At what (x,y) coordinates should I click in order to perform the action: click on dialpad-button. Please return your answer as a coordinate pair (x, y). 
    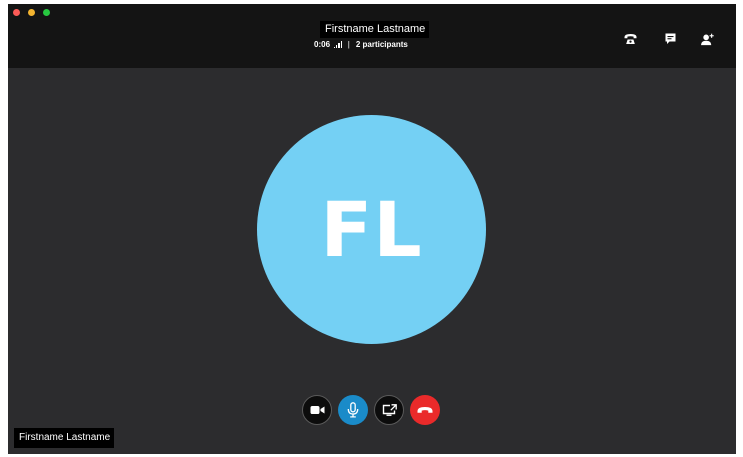
    Looking at the image, I should click on (630, 39).